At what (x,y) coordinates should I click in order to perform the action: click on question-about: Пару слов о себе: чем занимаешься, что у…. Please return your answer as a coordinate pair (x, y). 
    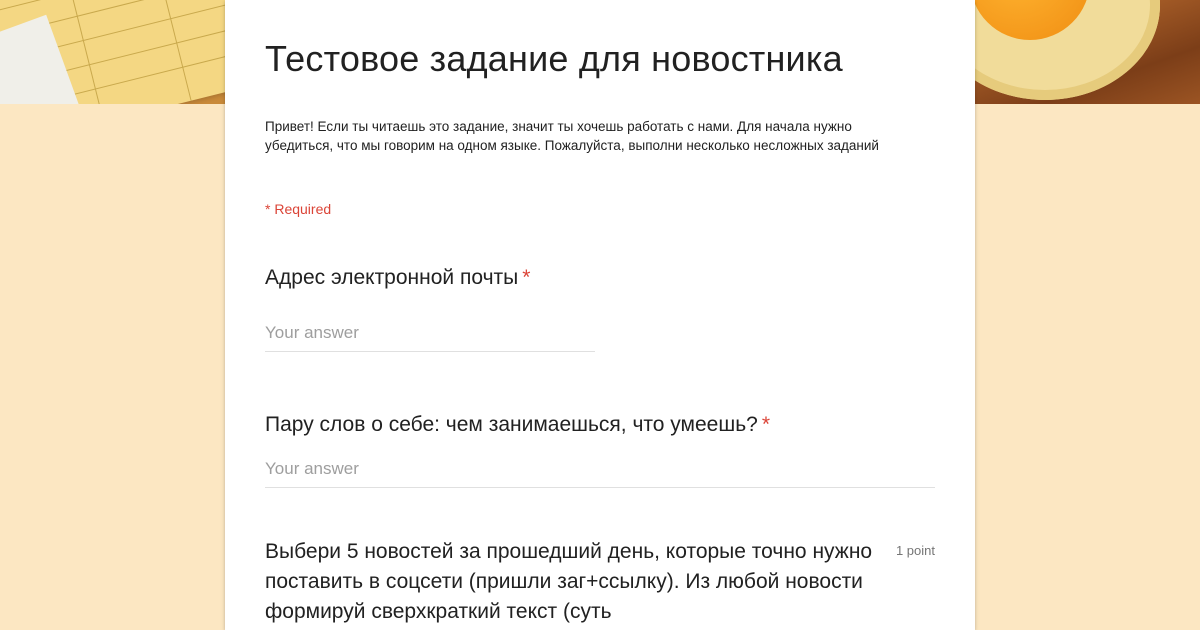
    Looking at the image, I should click on (517, 425).